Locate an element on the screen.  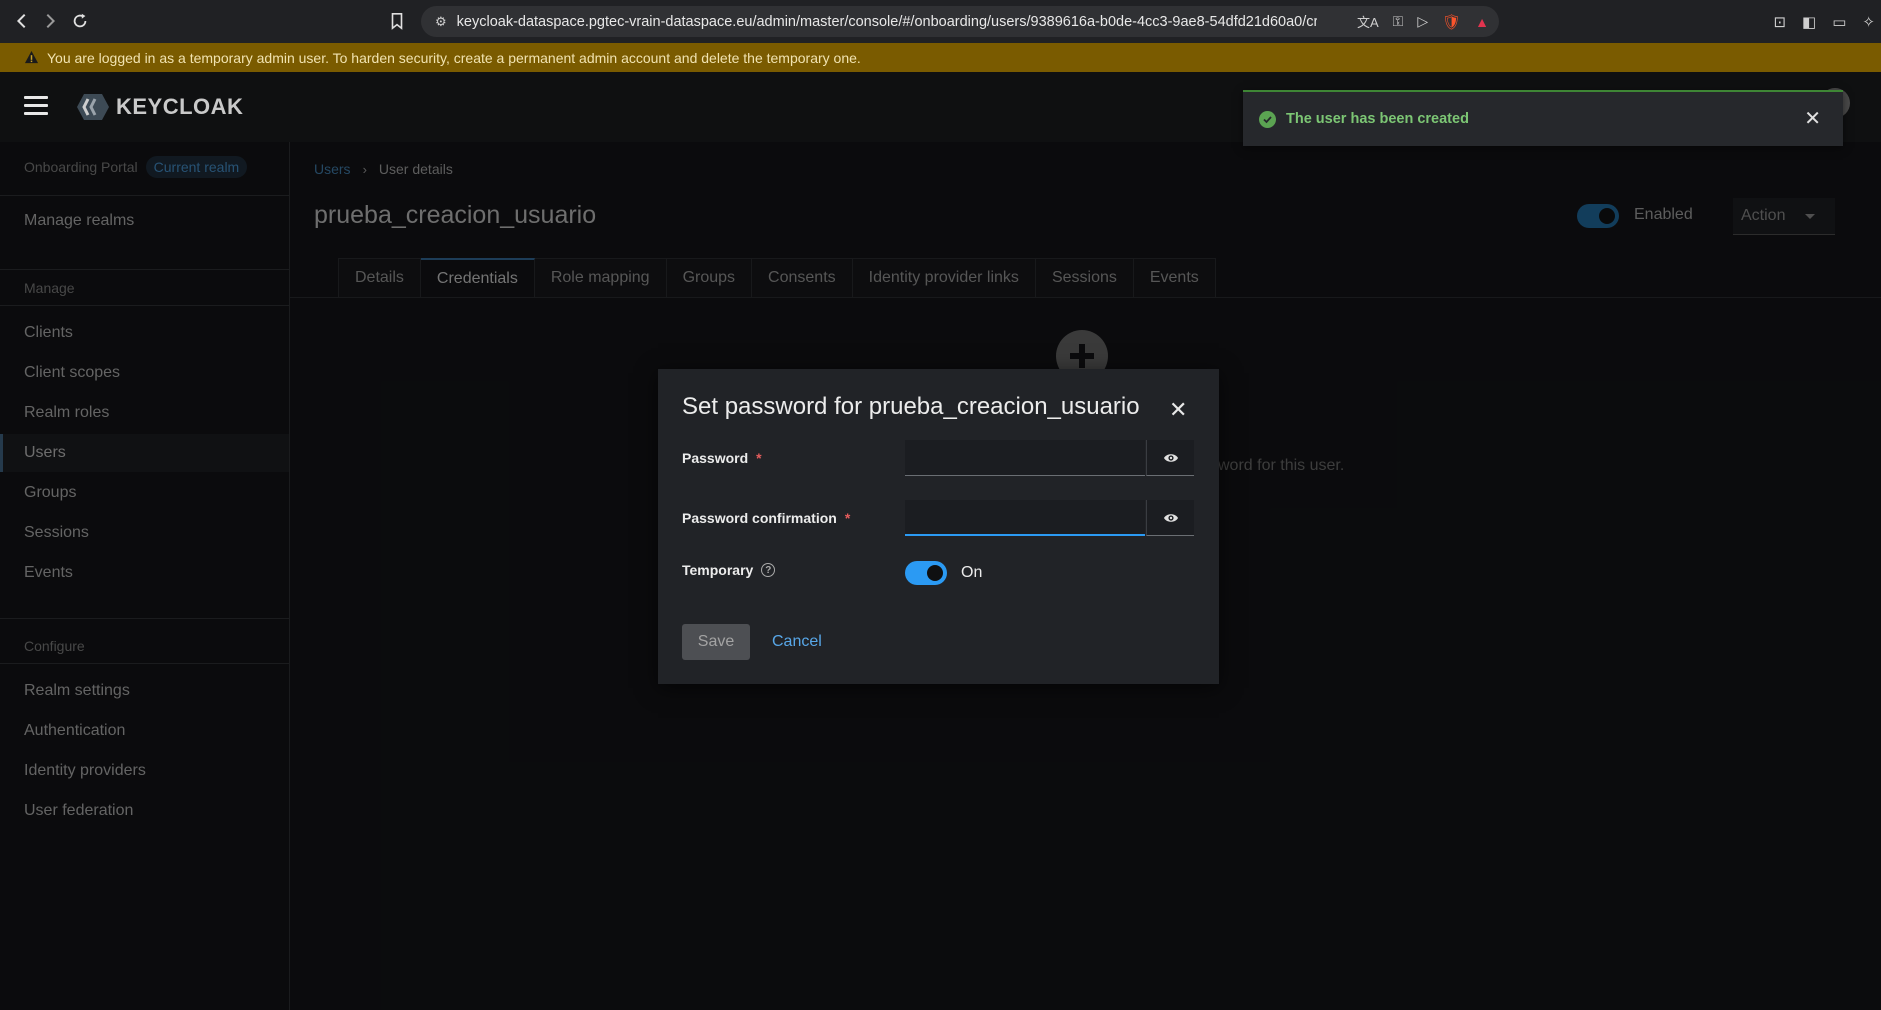
forward-icon is located at coordinates (50, 21).